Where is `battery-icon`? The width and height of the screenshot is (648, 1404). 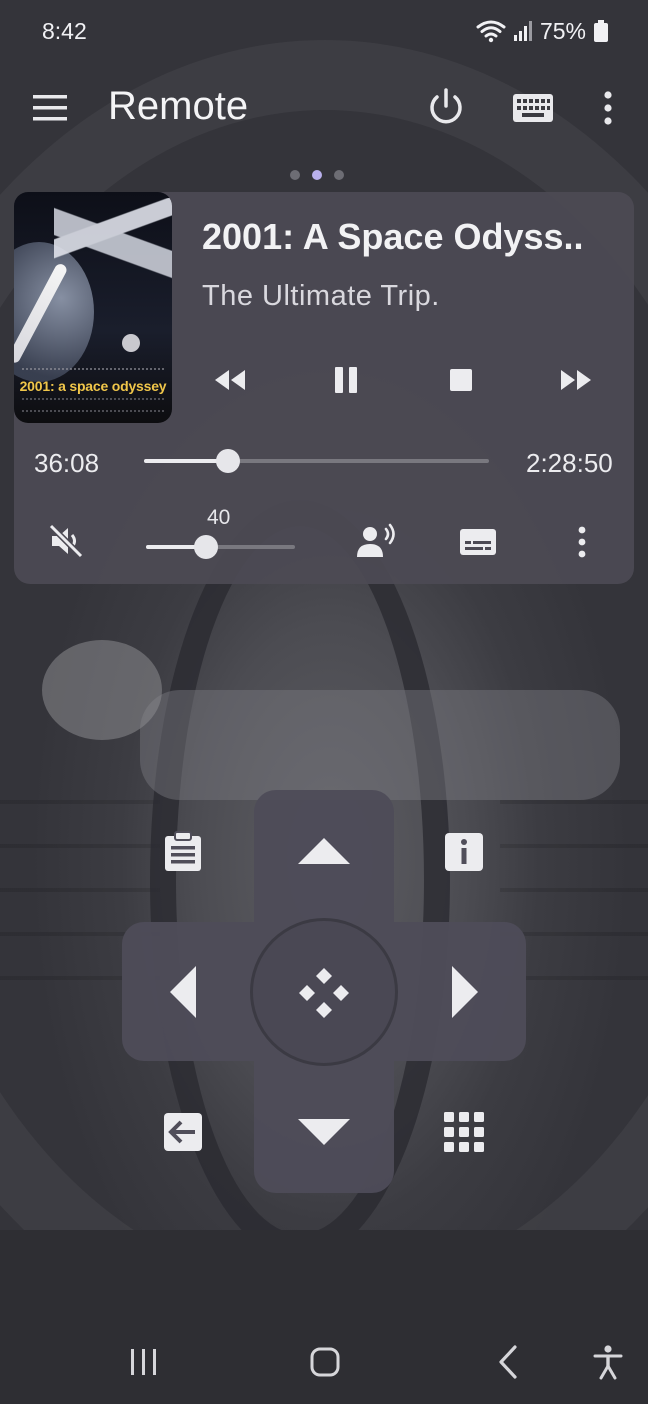
battery-icon is located at coordinates (601, 31).